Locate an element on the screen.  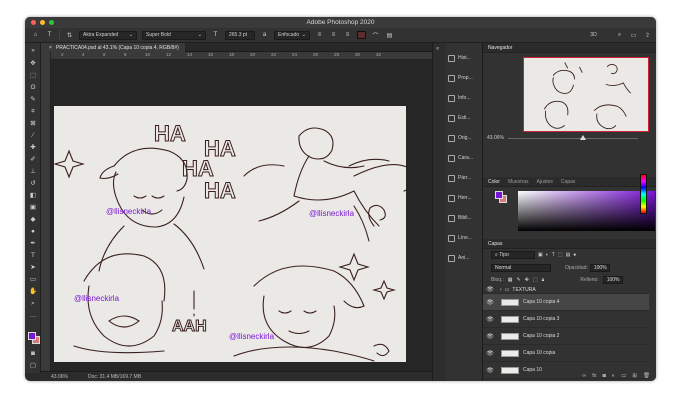
gradient-tool-icon: ▣ is located at coordinates (33, 207).